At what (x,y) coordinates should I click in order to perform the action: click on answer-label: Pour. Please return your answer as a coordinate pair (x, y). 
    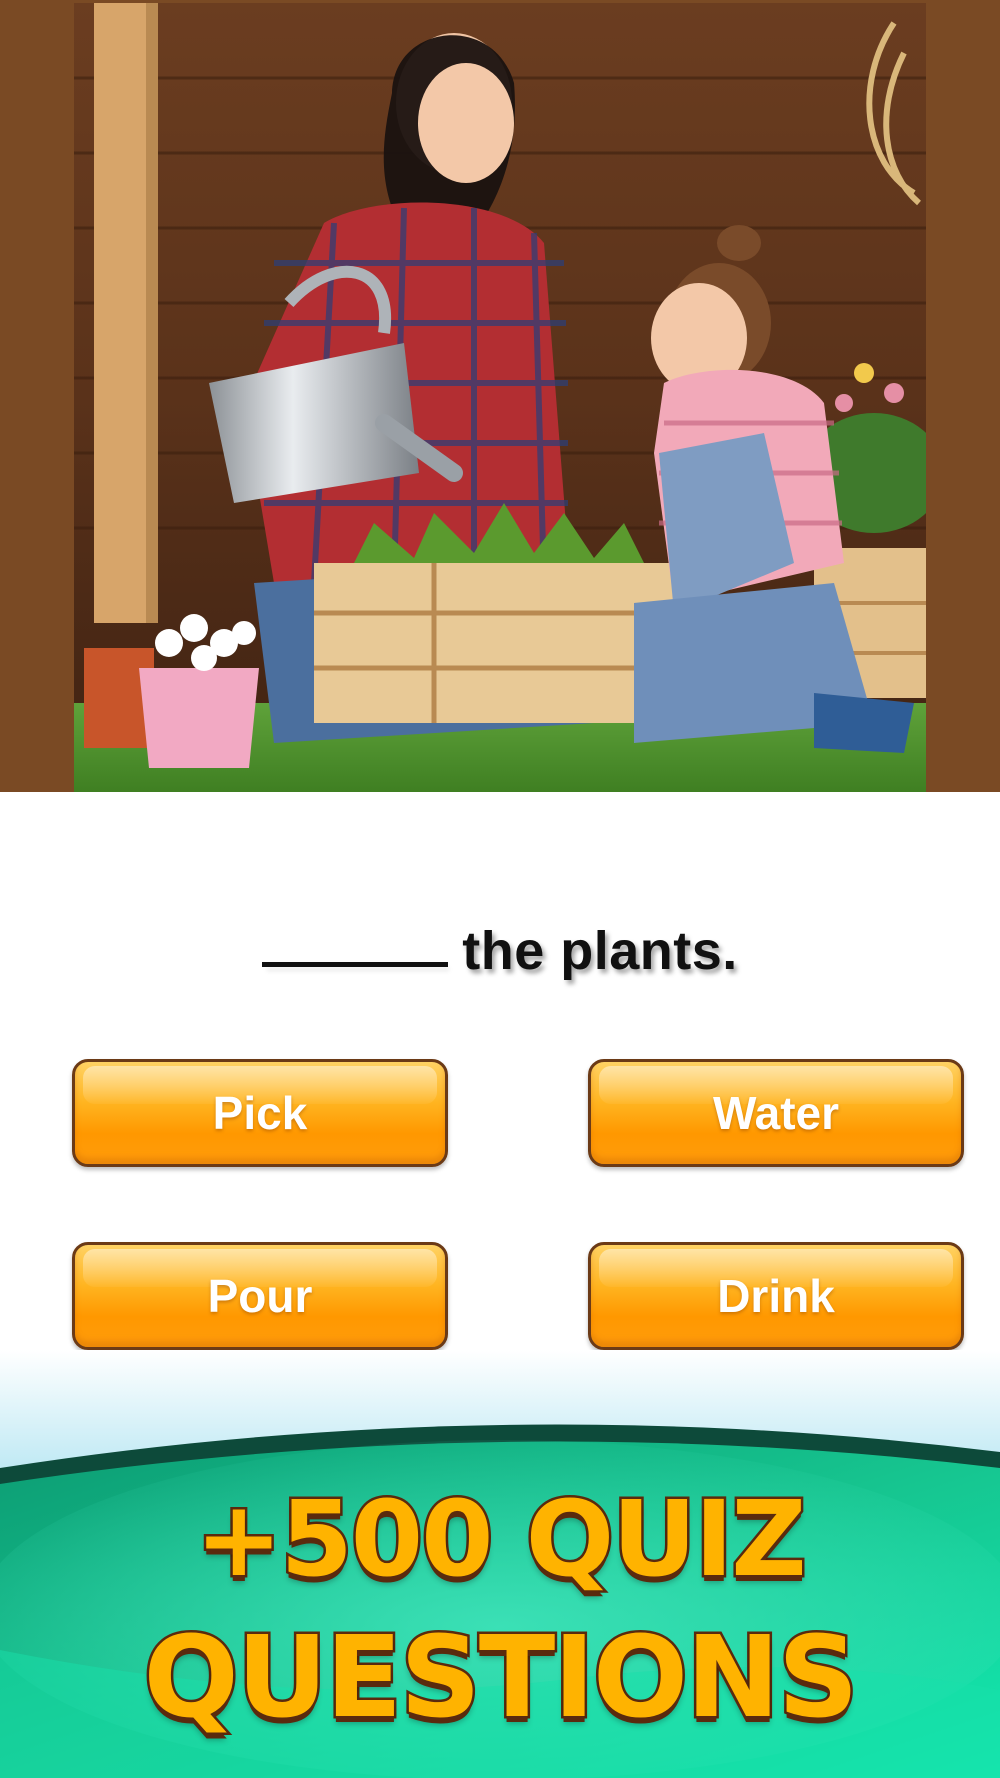
    Looking at the image, I should click on (260, 1296).